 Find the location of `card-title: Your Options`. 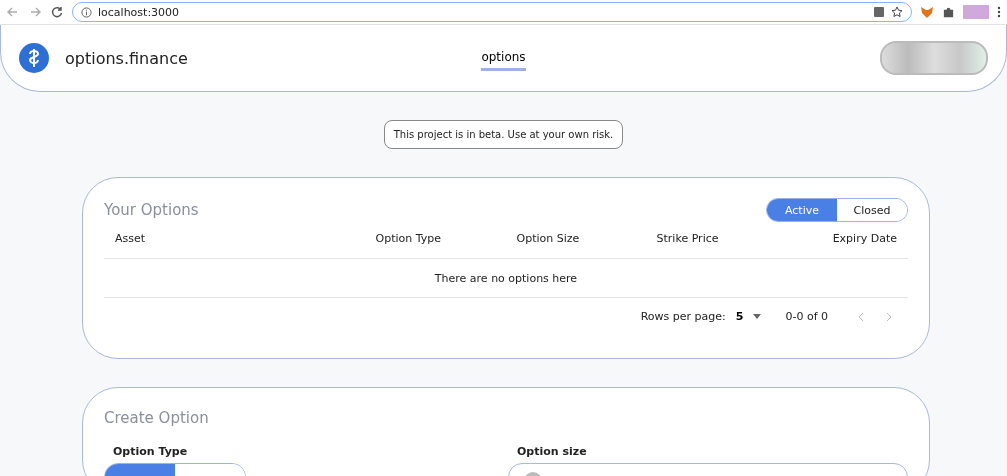

card-title: Your Options is located at coordinates (151, 210).